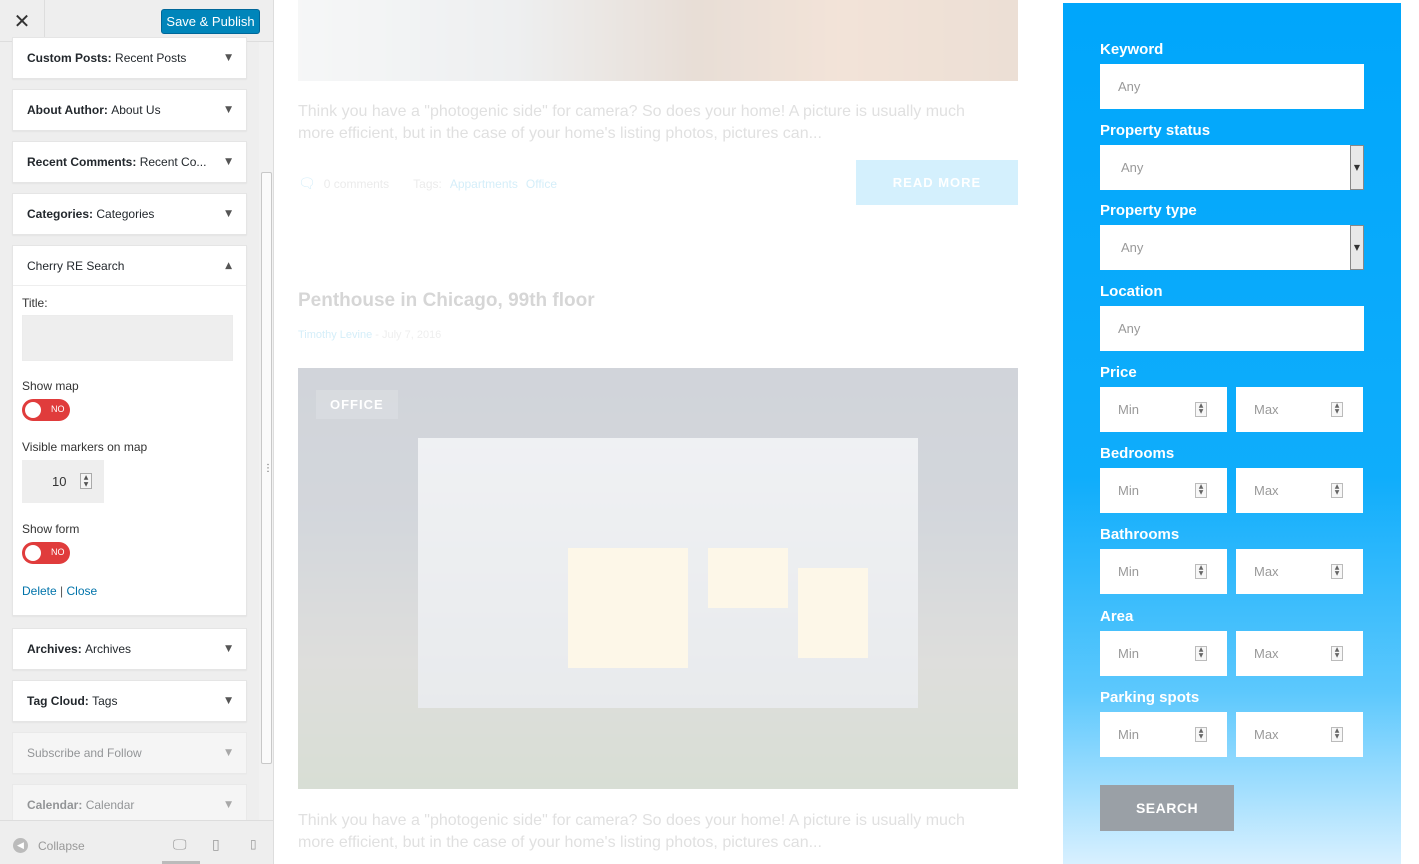 The width and height of the screenshot is (1419, 864). What do you see at coordinates (60, 214) in the screenshot?
I see `widget-type: Categories:` at bounding box center [60, 214].